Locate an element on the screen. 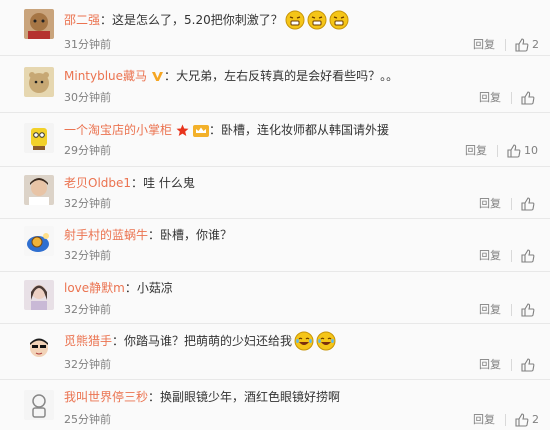 This screenshot has width=550, height=430. comment-item: 老贝Oldbe1：哇 什么鬼 32分钟前 回复 is located at coordinates (275, 193).